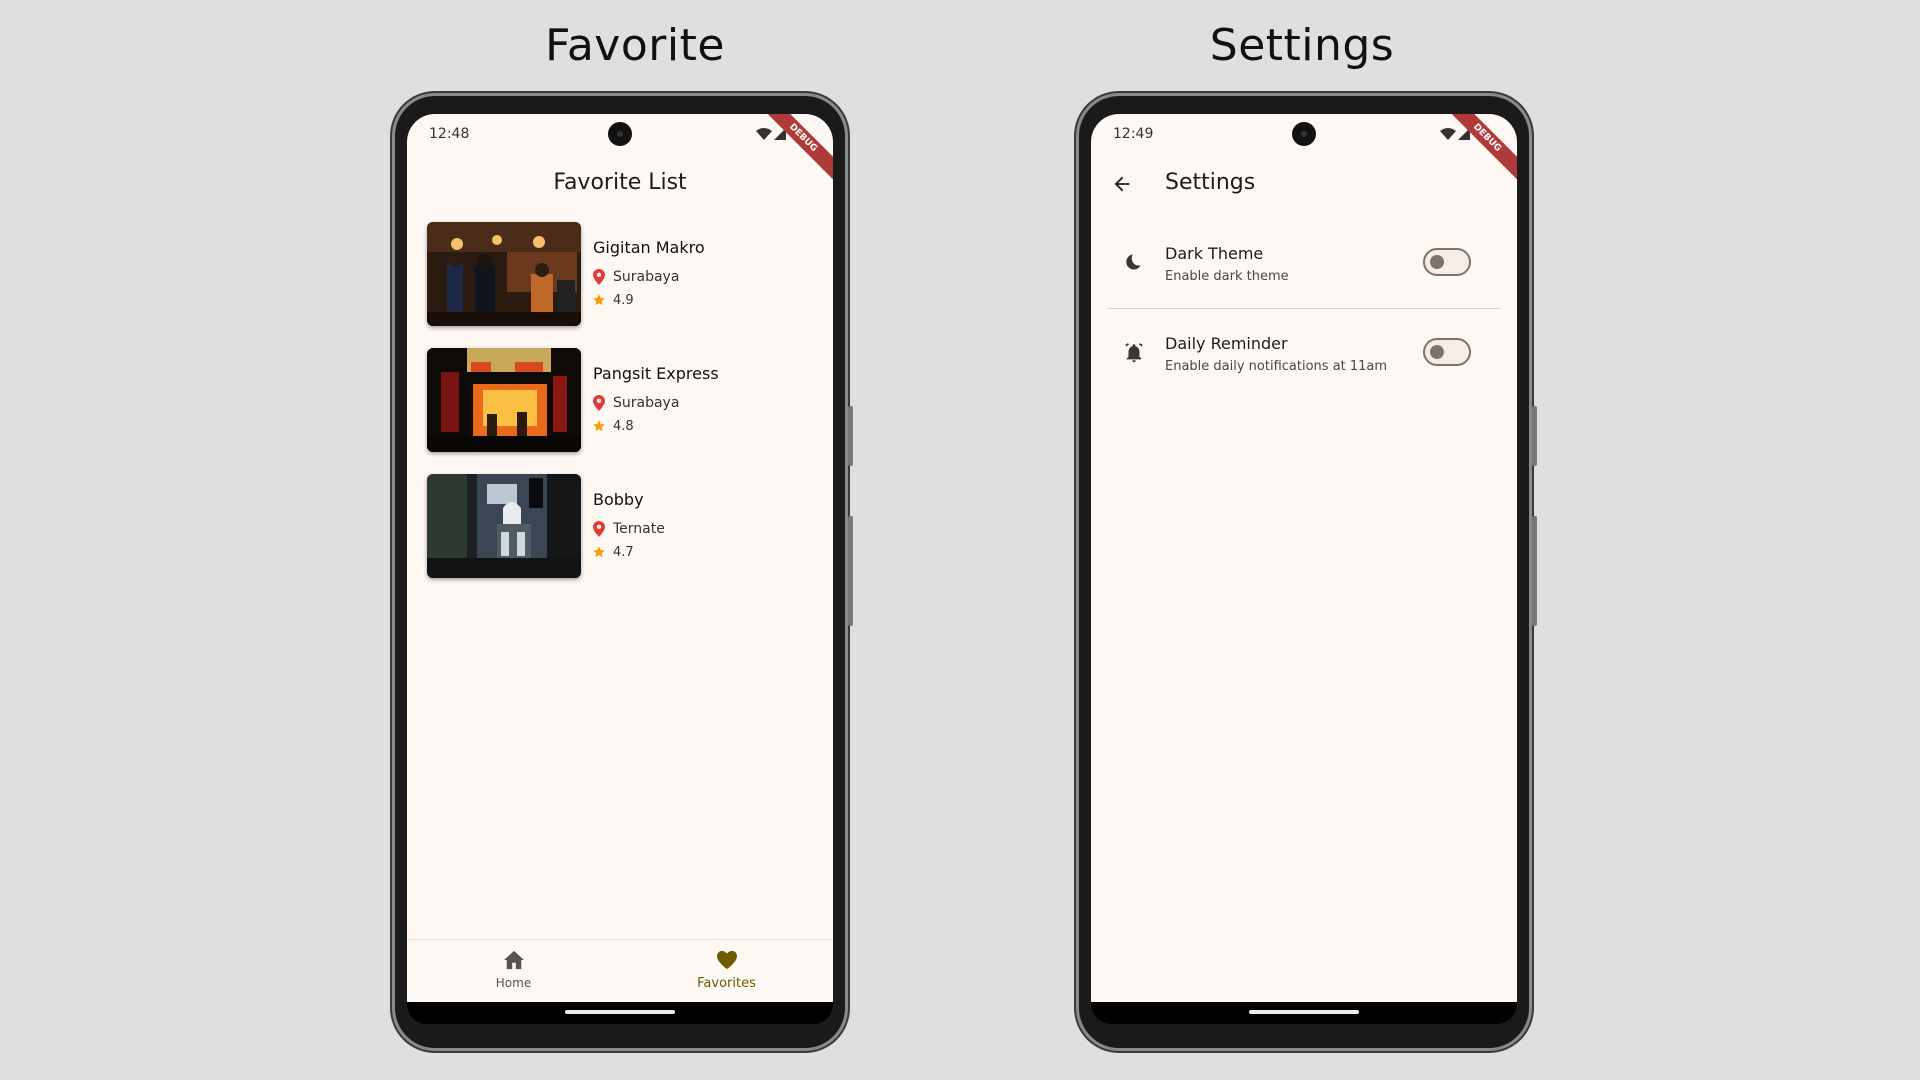  Describe the element at coordinates (618, 499) in the screenshot. I see `restaurant-name: Bobby` at that location.